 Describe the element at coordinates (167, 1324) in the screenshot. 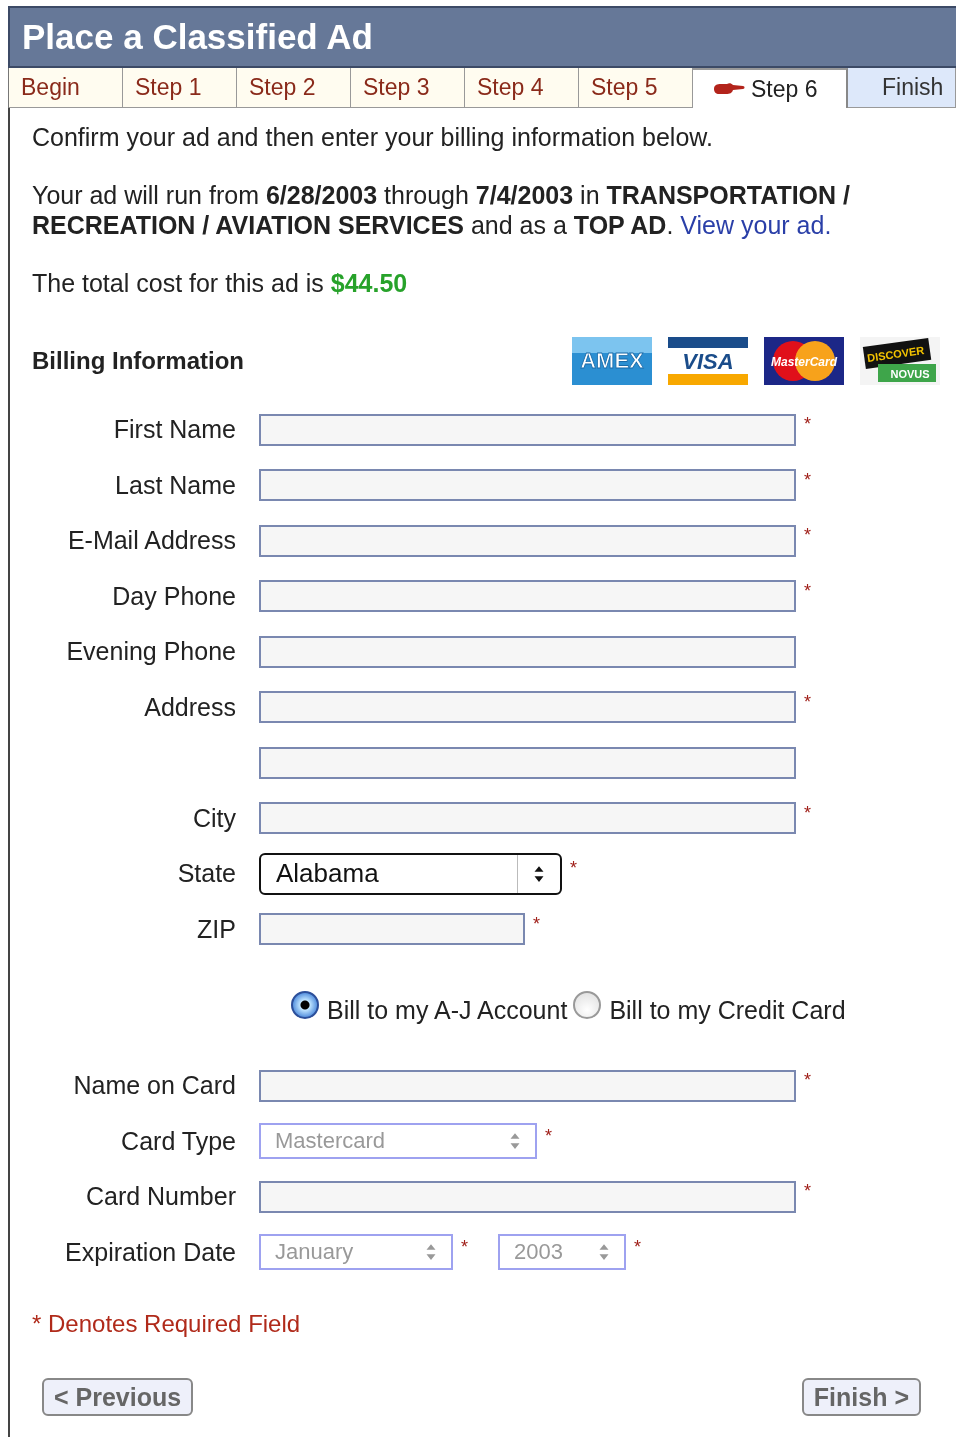

I see `required-note: * Denotes Required Field` at that location.